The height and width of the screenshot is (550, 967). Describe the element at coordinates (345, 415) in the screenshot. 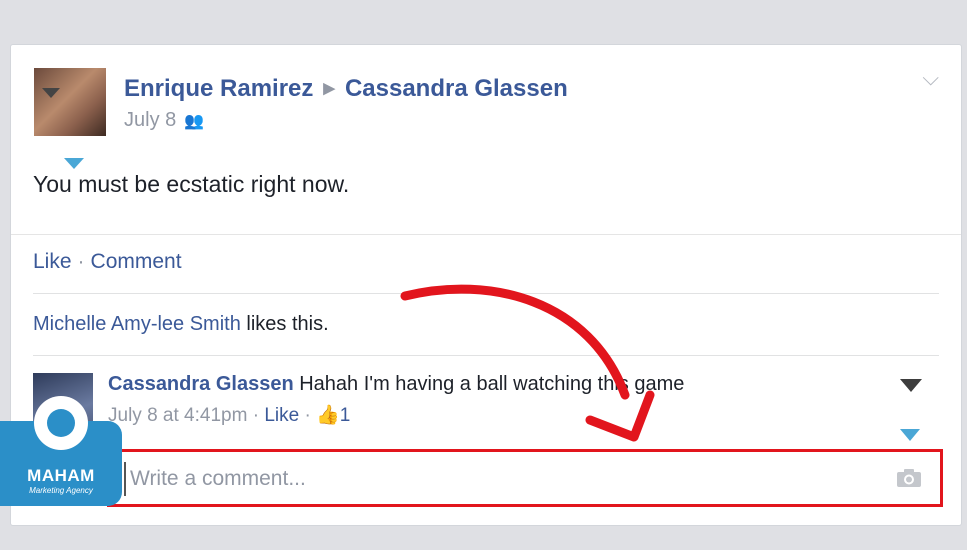

I see `comment-like-count: 1` at that location.